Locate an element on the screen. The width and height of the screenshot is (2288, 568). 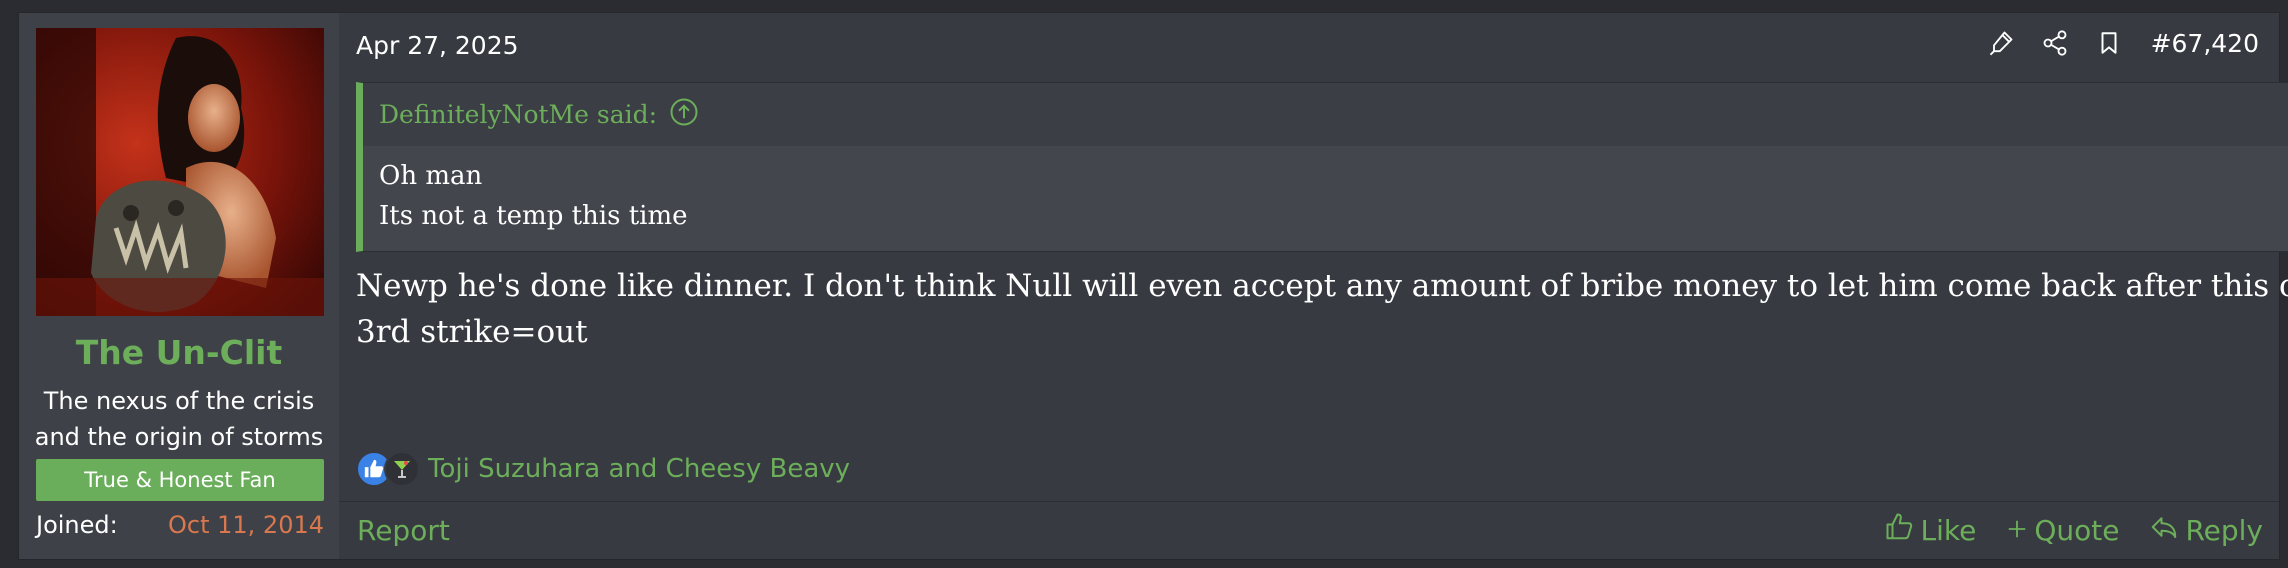
joined-row: Joined: Oct 11, 2014 is located at coordinates (180, 525).